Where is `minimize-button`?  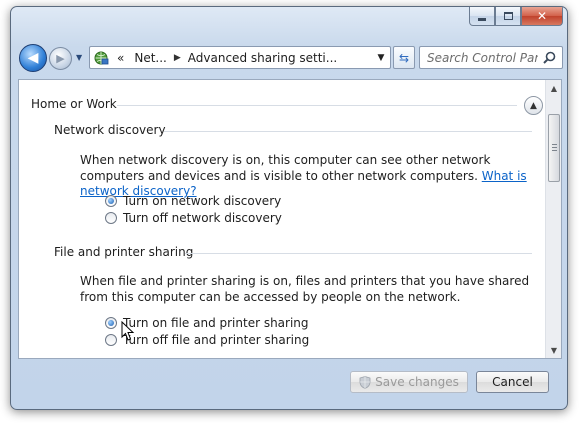
minimize-button is located at coordinates (482, 16).